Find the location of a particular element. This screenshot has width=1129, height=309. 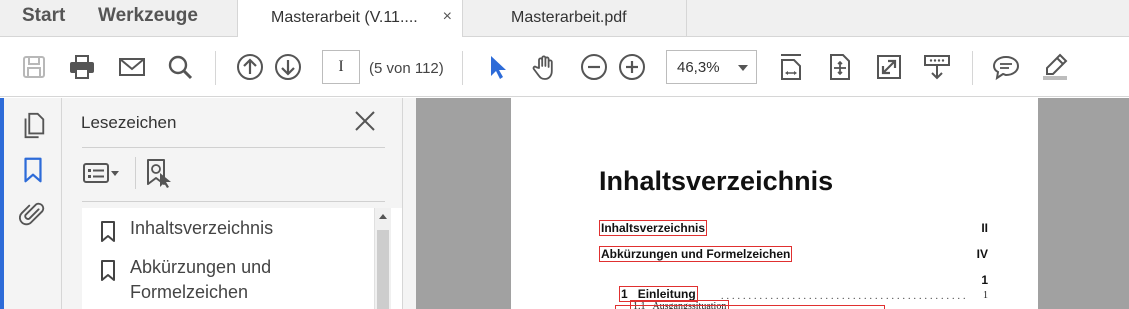

tab-masterarbeit-pdf: Masterarbeit.pdf is located at coordinates (575, 18).